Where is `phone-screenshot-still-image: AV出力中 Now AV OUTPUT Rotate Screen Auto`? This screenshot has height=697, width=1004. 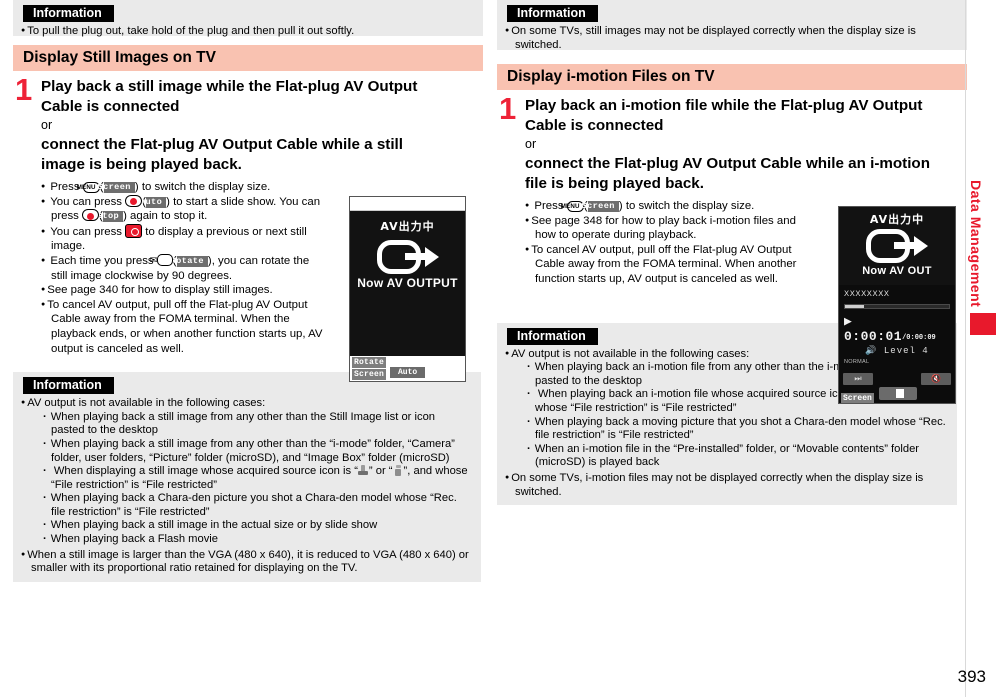
phone-screenshot-still-image: AV出力中 Now AV OUTPUT Rotate Screen Auto is located at coordinates (407, 289).